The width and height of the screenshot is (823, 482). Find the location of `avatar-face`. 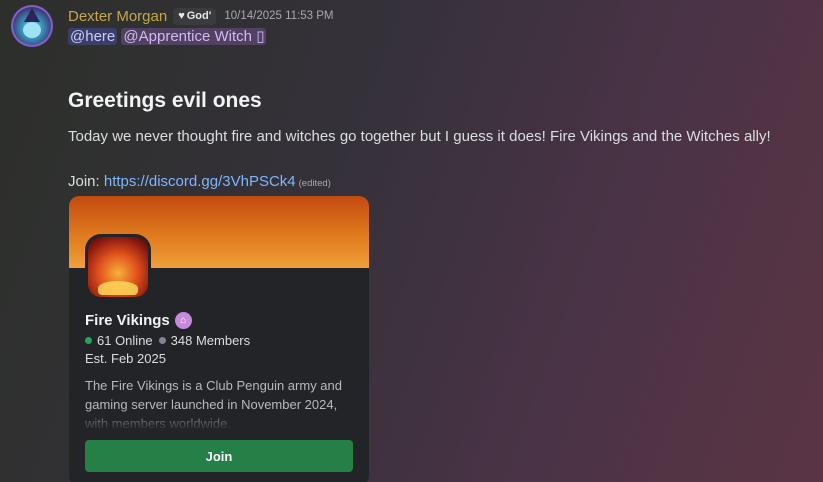

avatar-face is located at coordinates (32, 30).